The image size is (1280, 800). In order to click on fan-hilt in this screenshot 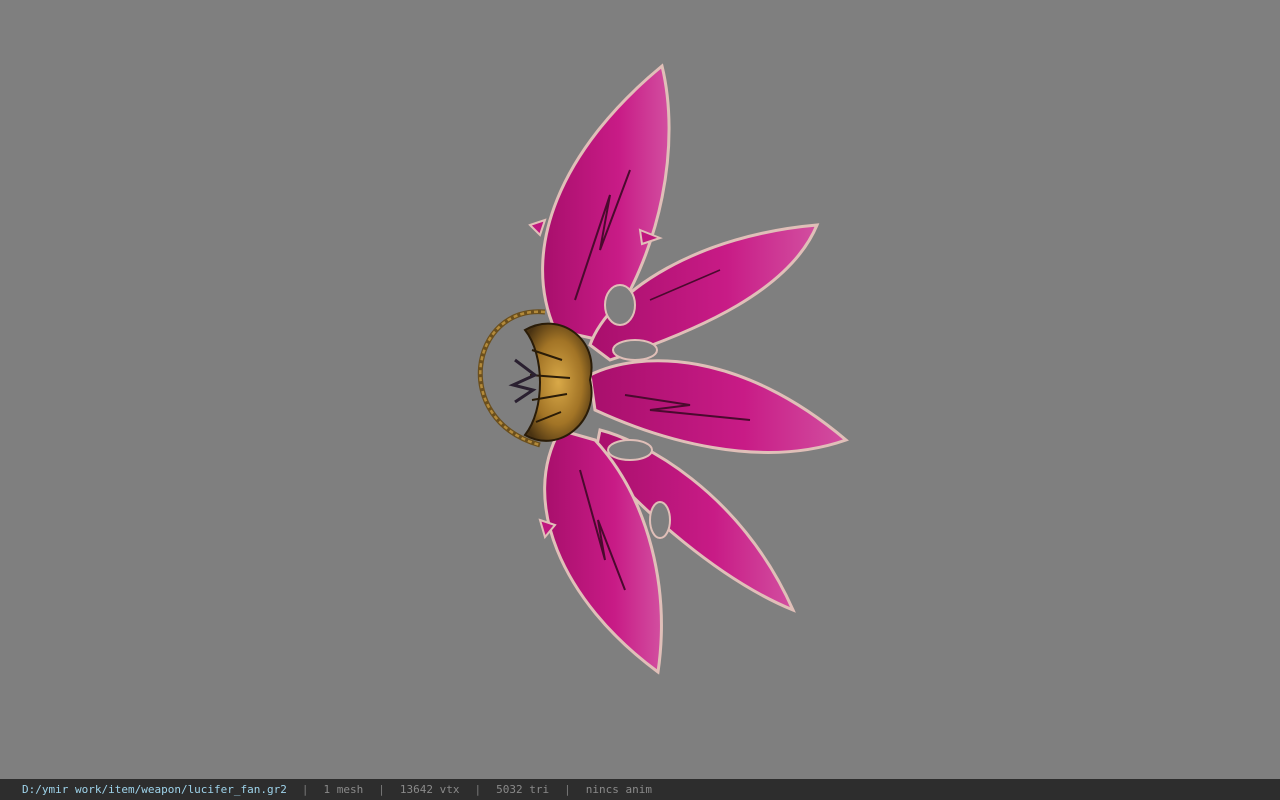, I will do `click(550, 382)`.